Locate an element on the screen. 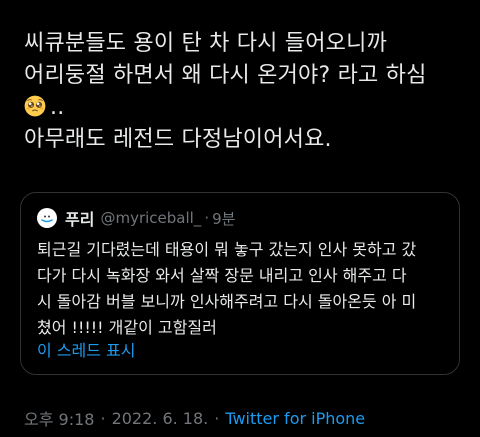  tweet-text-line: 아무래도 레전드 다정남이어서요. is located at coordinates (178, 139).